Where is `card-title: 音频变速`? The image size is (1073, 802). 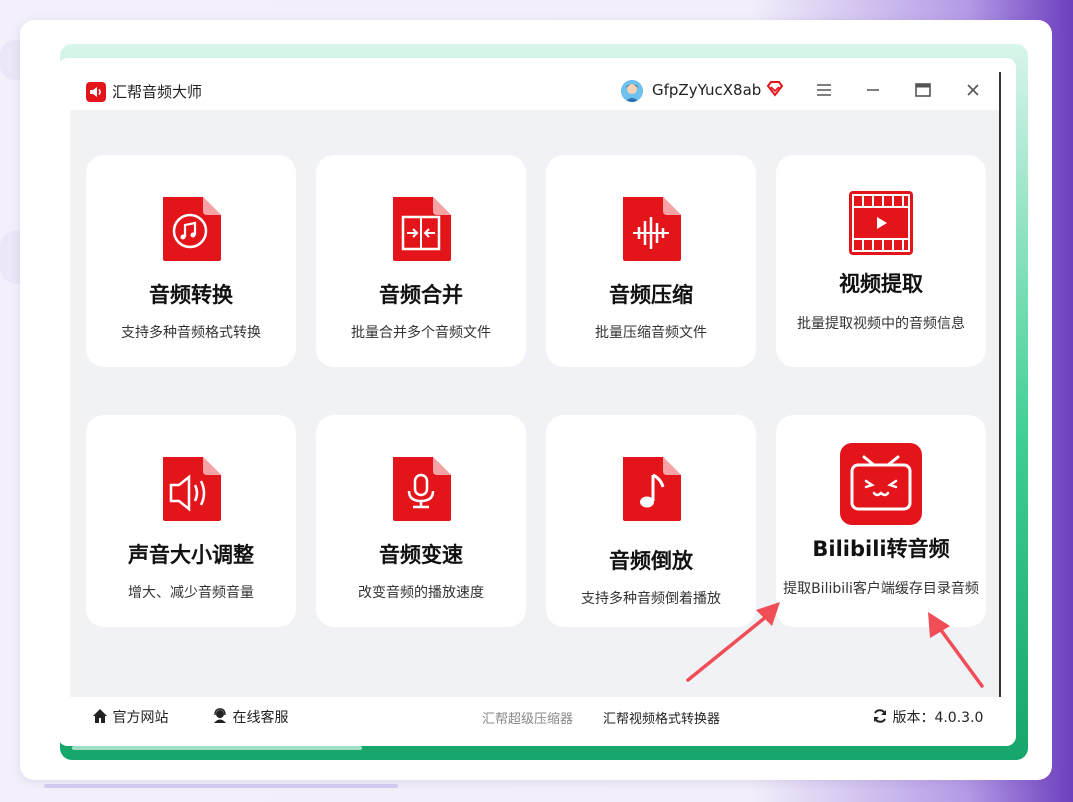 card-title: 音频变速 is located at coordinates (421, 555).